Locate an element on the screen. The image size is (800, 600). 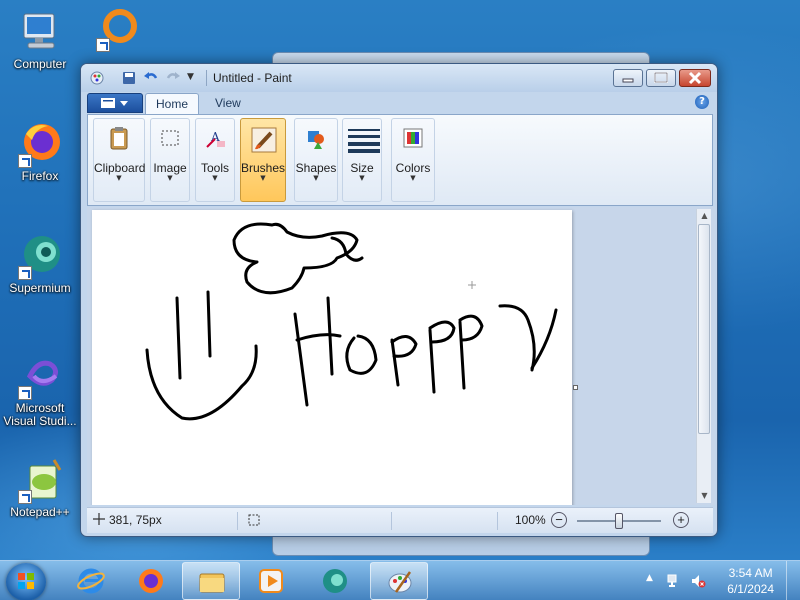
customize-quick-access-icon: ▼ is located at coordinates (195, 80).